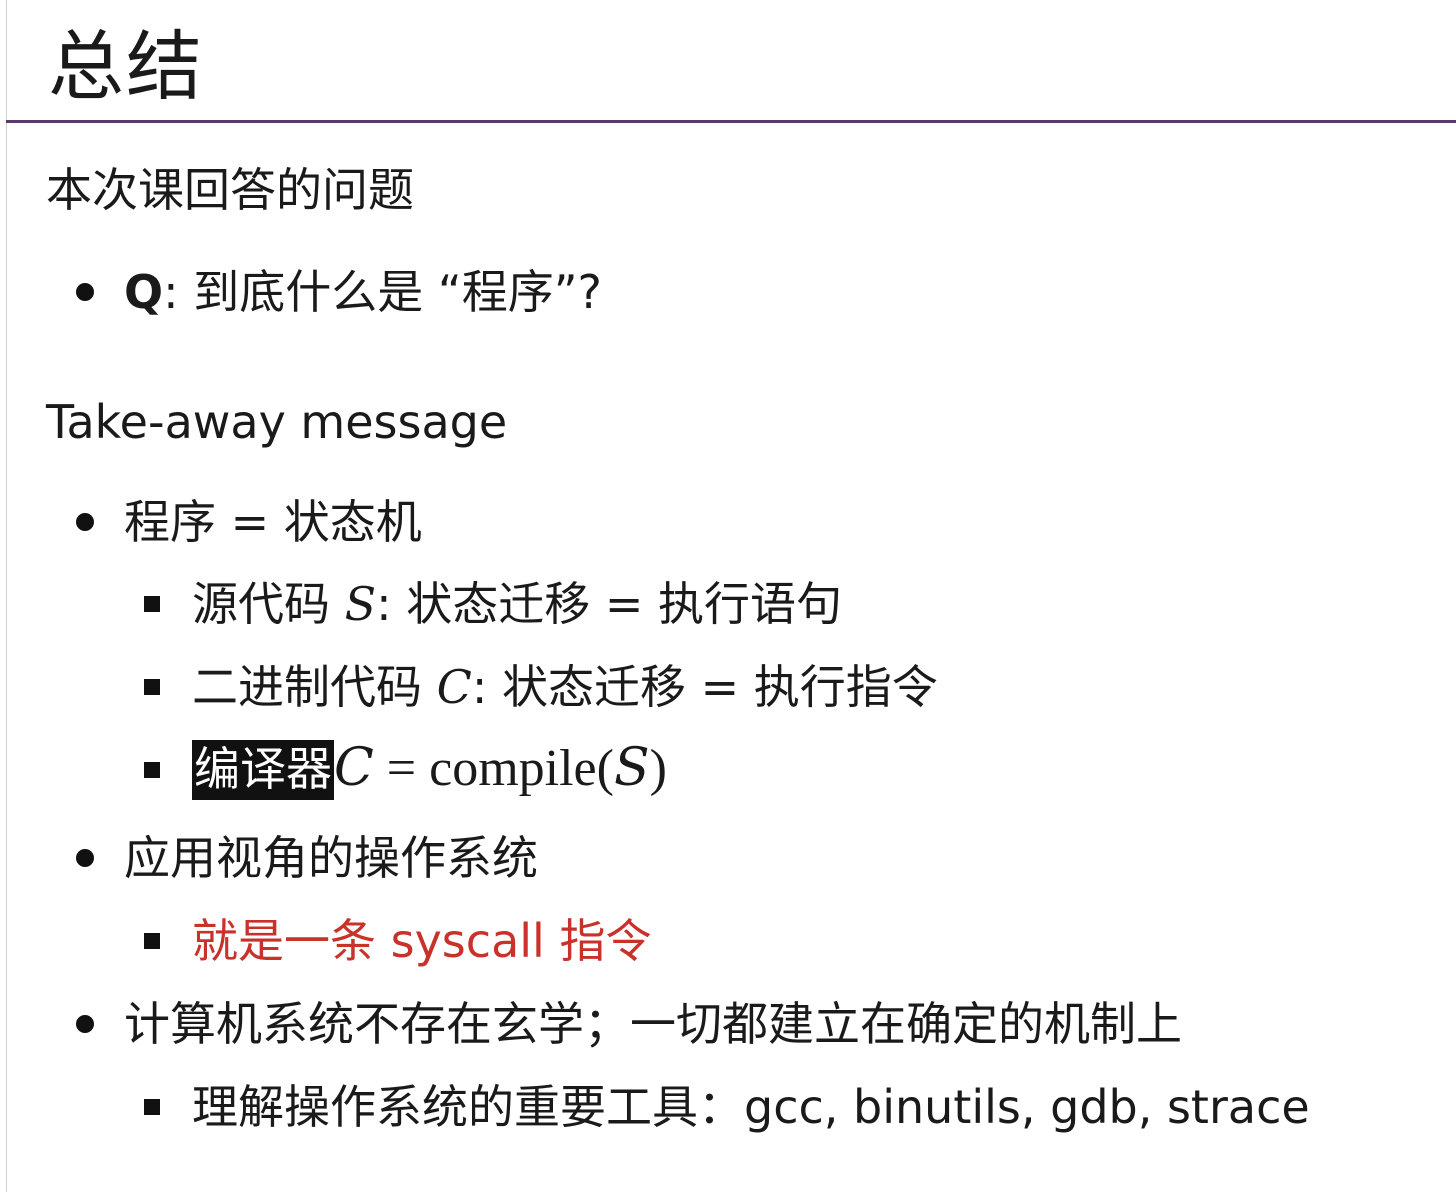 Image resolution: width=1456 pixels, height=1192 pixels. Describe the element at coordinates (653, 1024) in the screenshot. I see `takeaway-item-no-magic: 计算机系统不存在玄学；一切都建立在确定的机制上` at that location.